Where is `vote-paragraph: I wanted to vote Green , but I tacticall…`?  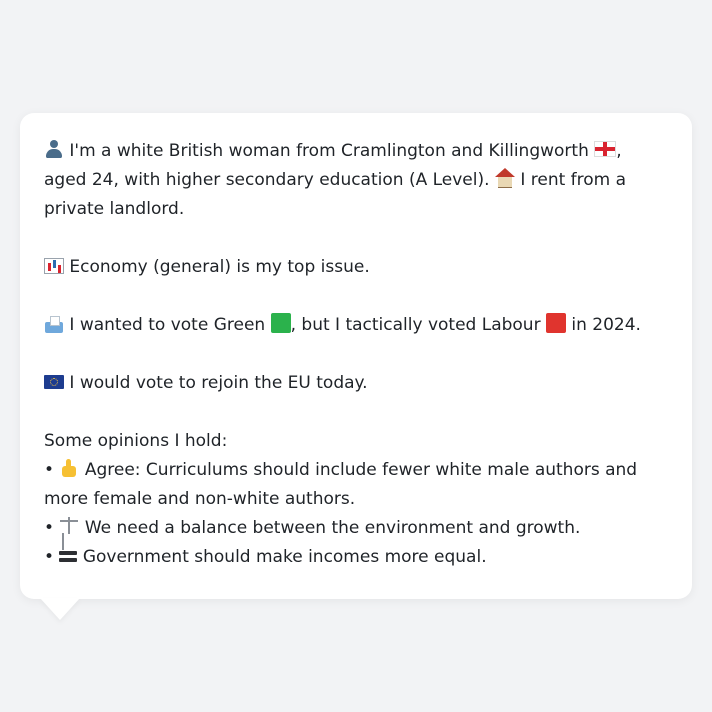
vote-paragraph: I wanted to vote Green , but I tacticall… is located at coordinates (356, 325).